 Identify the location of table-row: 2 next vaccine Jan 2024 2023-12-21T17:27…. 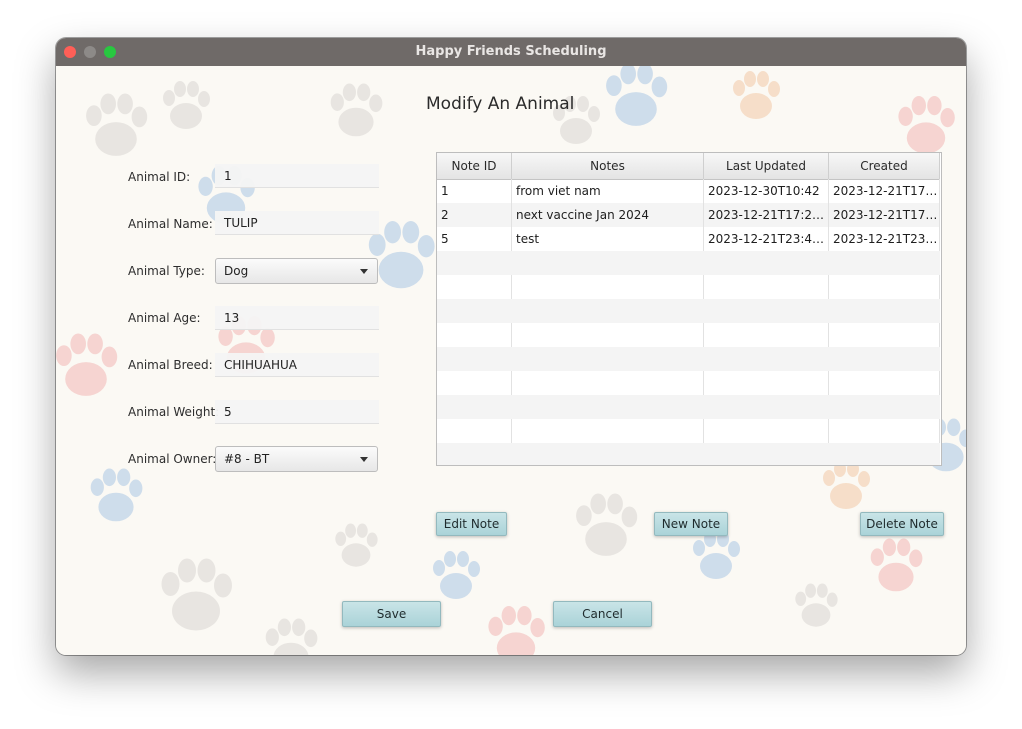
(688, 215).